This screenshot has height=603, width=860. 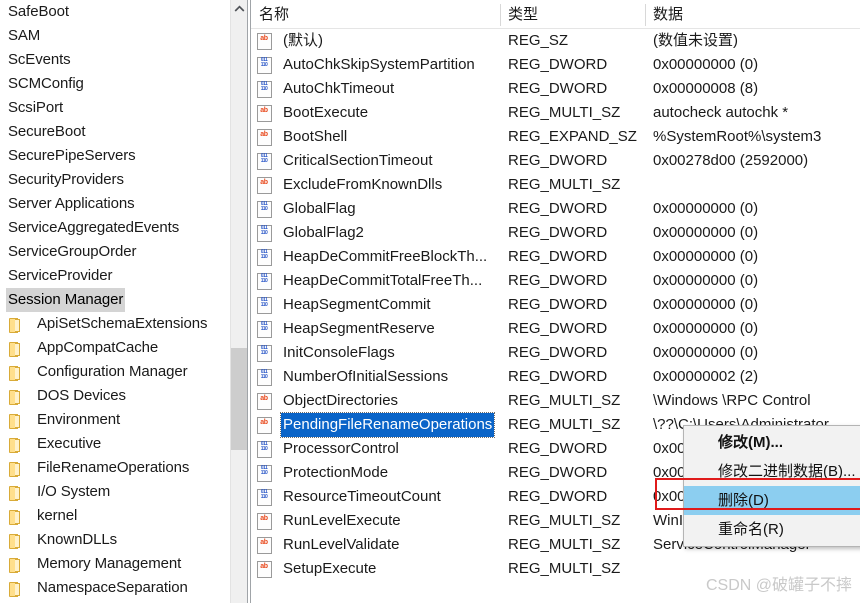 I want to click on scroll-up-button, so click(x=239, y=8).